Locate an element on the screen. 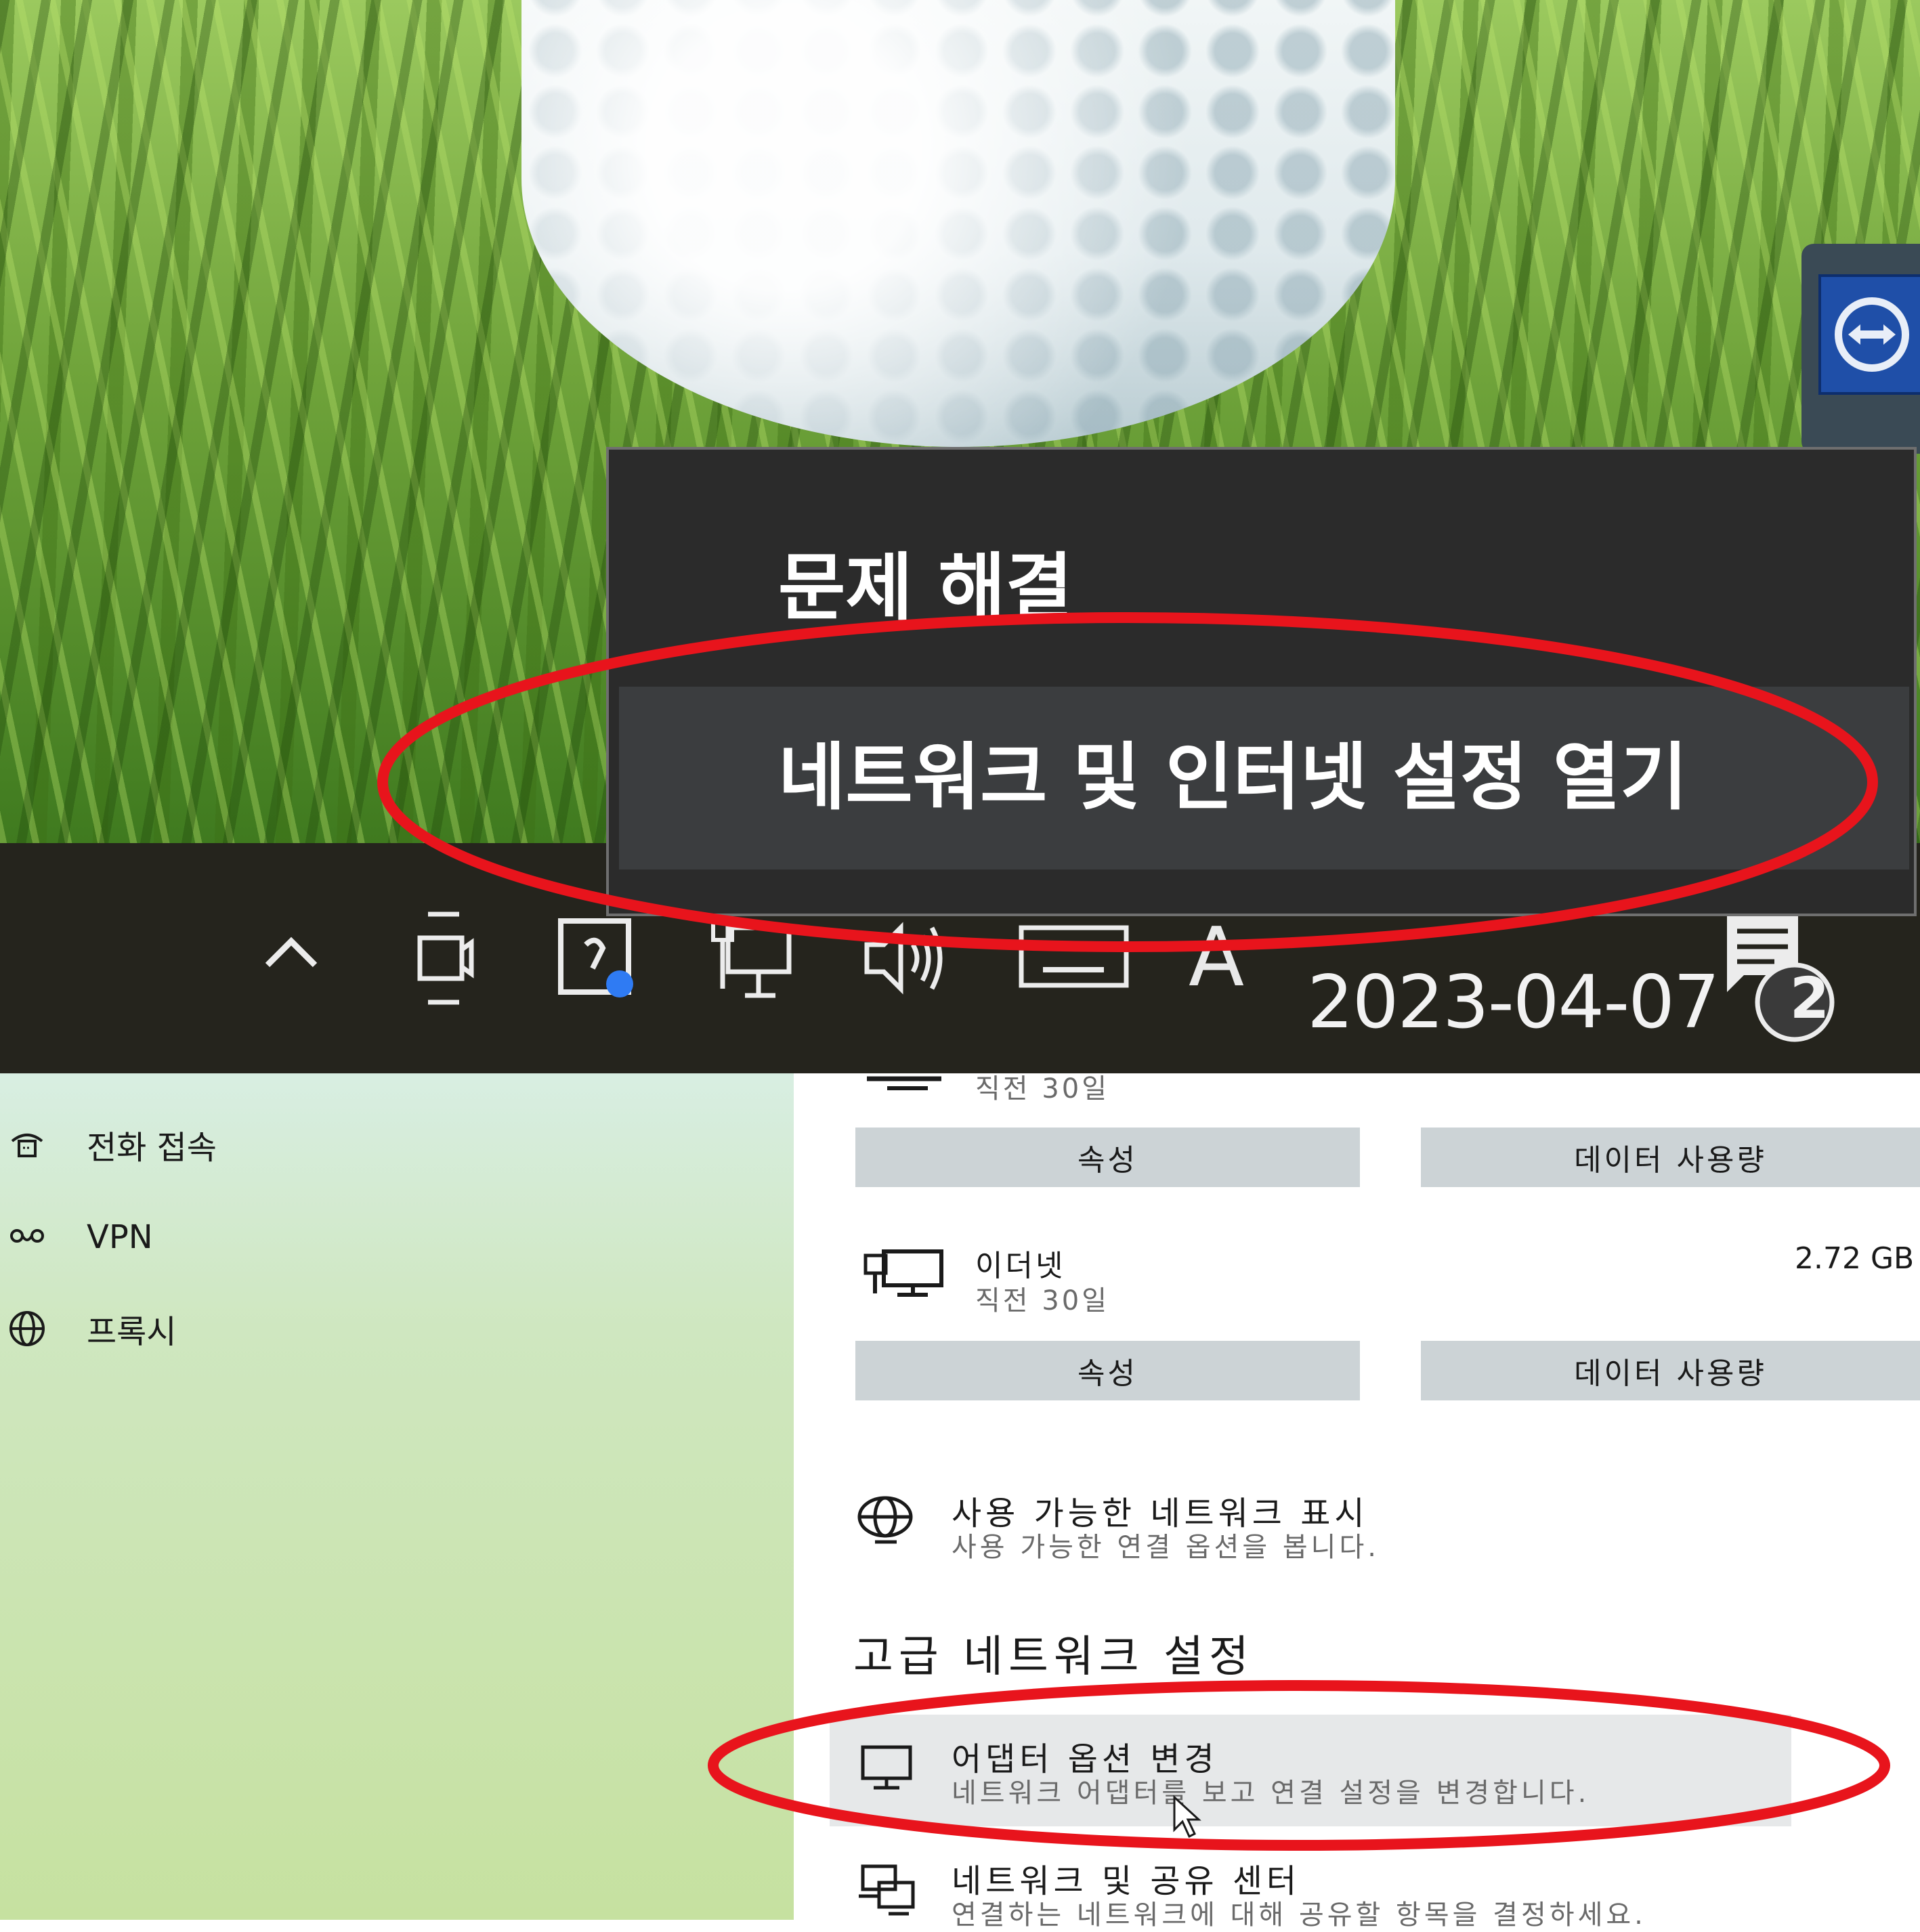 The image size is (1920, 1932). sidebar-item-proxy: 프록시 is located at coordinates (88, 1329).